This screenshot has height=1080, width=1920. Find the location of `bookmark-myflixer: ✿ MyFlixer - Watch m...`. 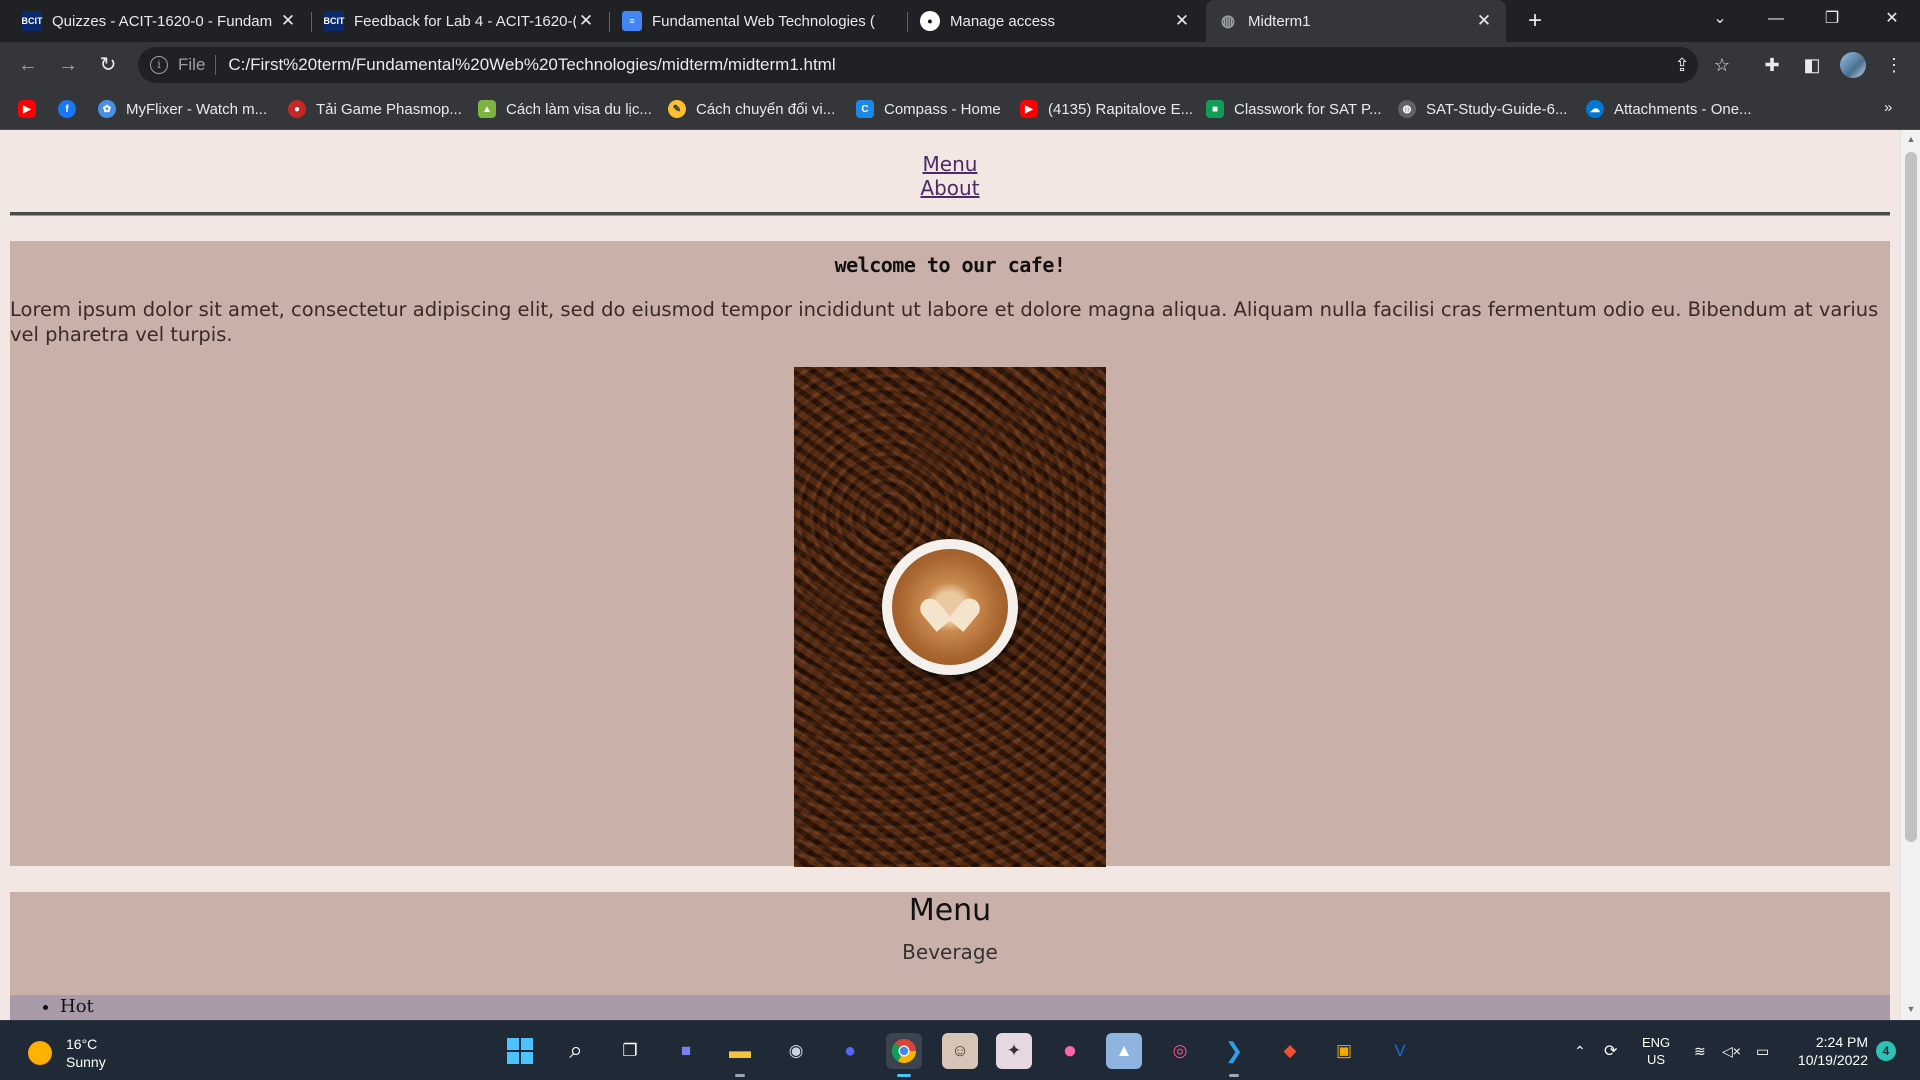

bookmark-myflixer: ✿ MyFlixer - Watch m... is located at coordinates (182, 109).